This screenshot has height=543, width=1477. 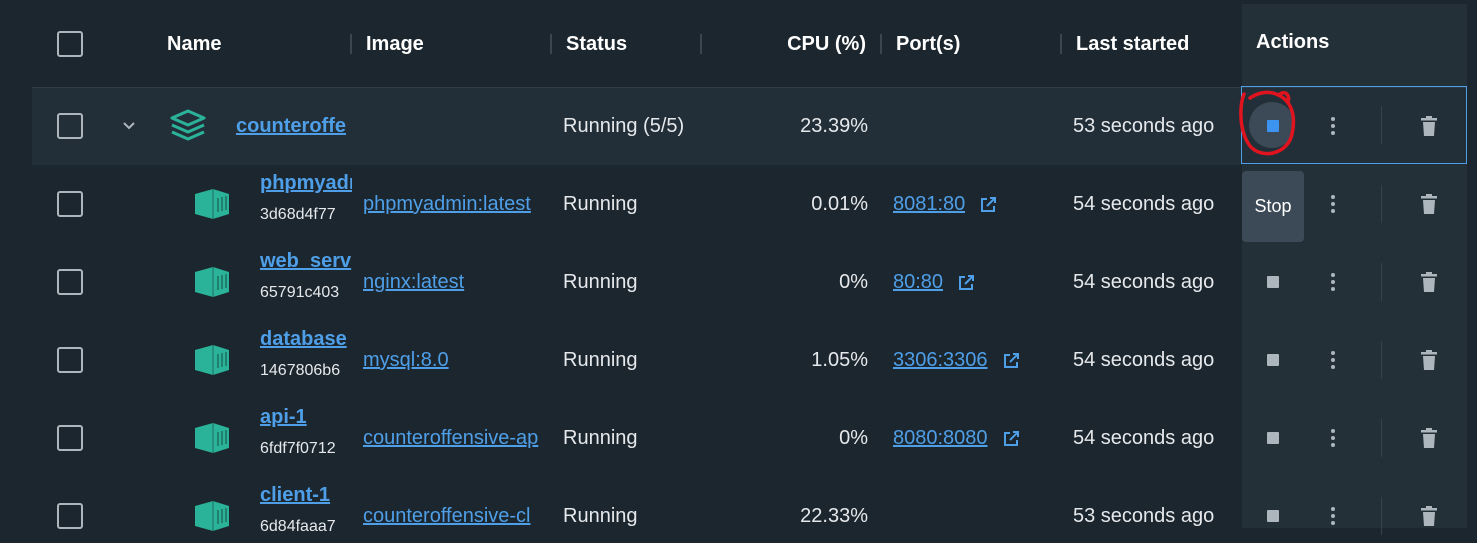 What do you see at coordinates (70, 44) in the screenshot?
I see `select-all-checkbox` at bounding box center [70, 44].